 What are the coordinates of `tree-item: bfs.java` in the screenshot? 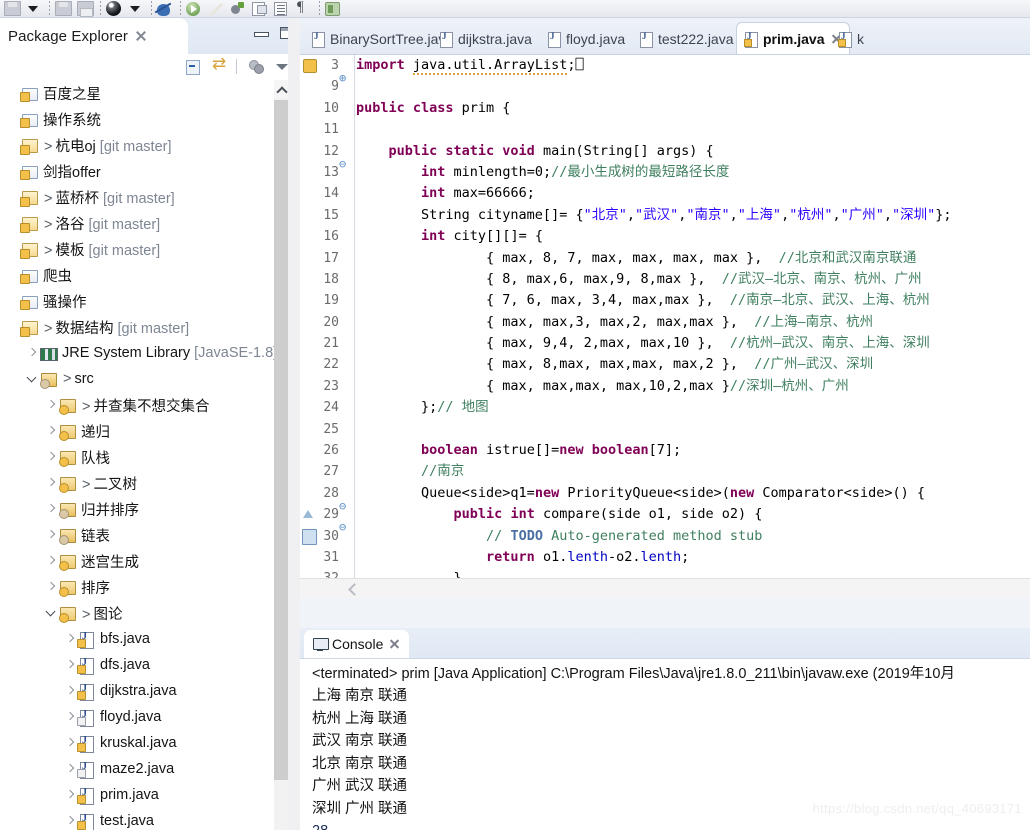 It's located at (141, 639).